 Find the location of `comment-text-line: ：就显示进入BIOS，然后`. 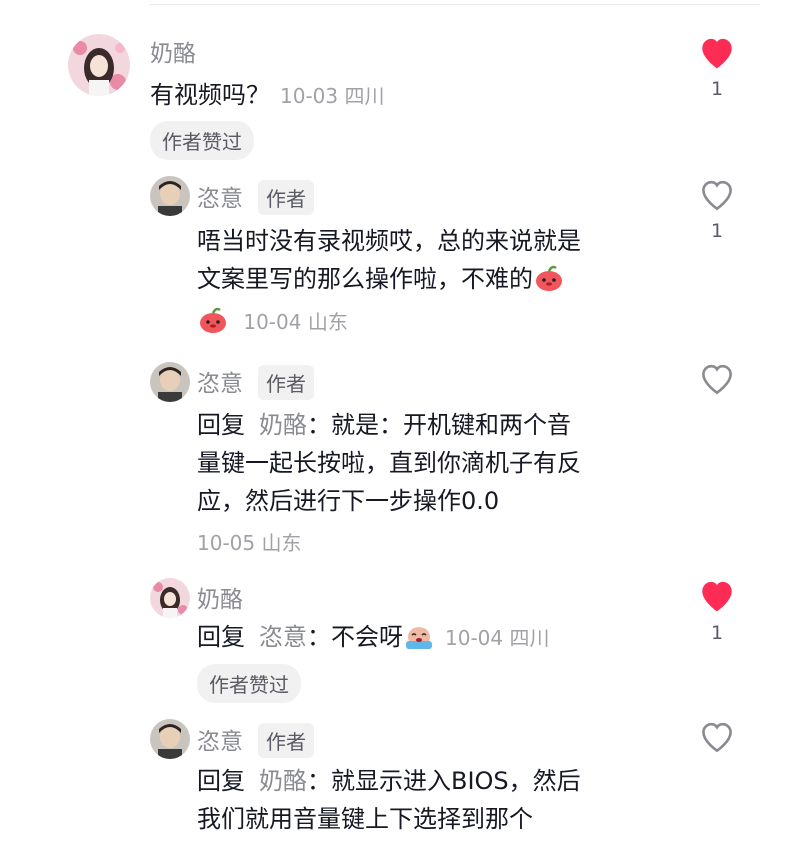

comment-text-line: ：就显示进入BIOS，然后 is located at coordinates (444, 781).